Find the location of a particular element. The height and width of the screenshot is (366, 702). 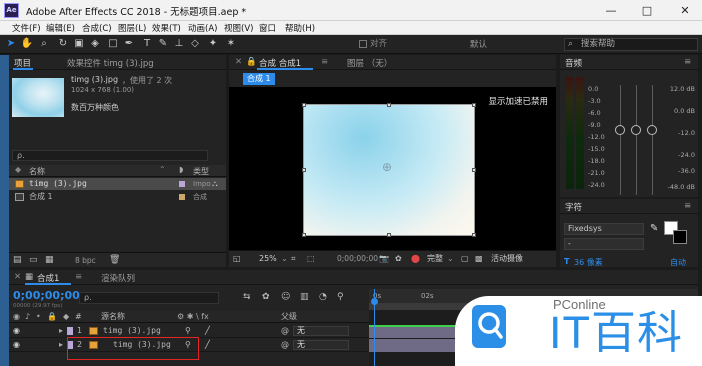

character-panel-title: 字符 is located at coordinates (573, 207).